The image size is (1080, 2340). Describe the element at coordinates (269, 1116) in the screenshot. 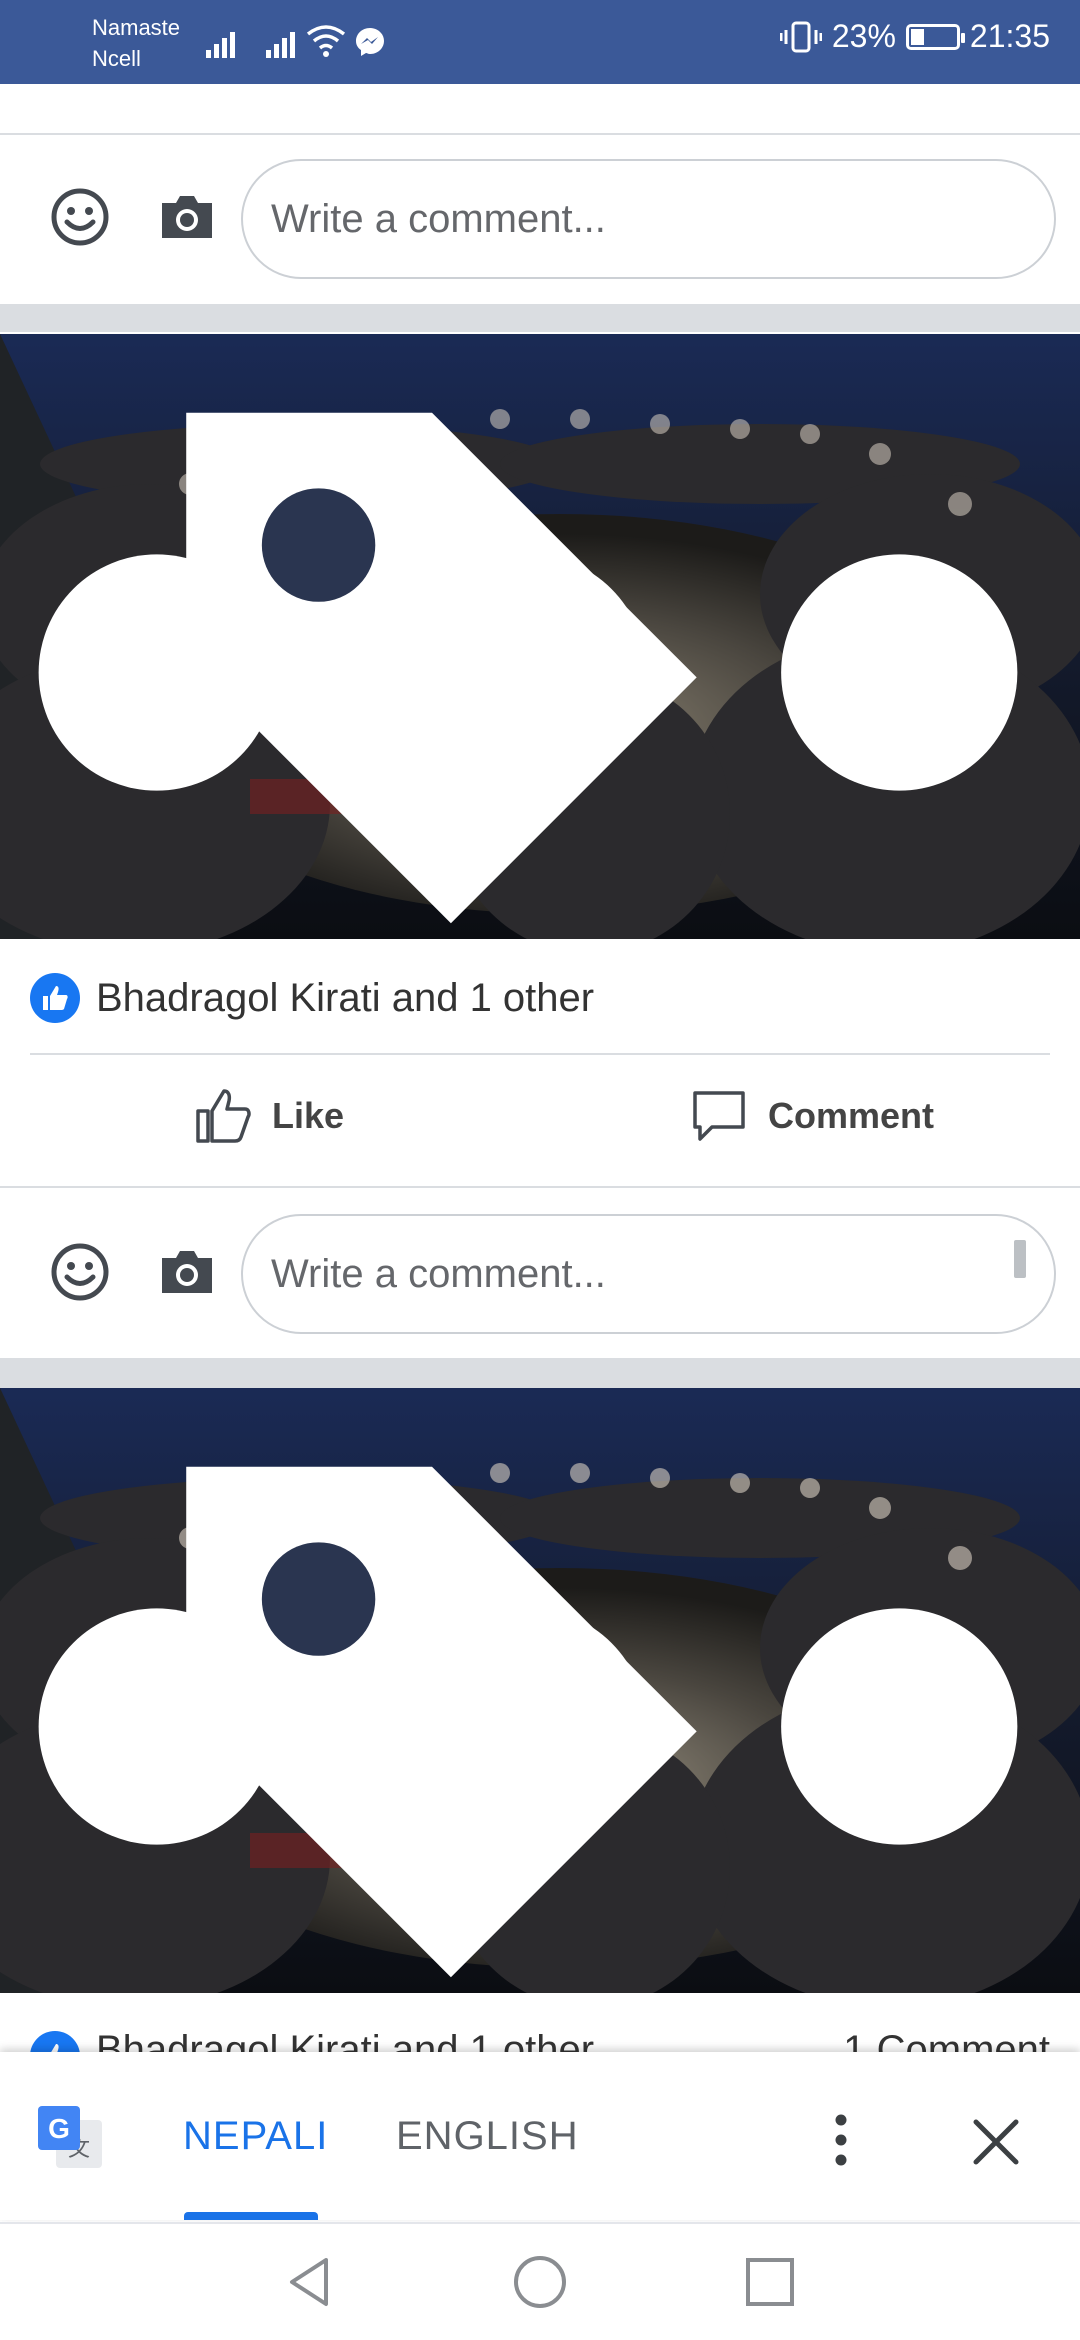

I see `like-button: Like` at that location.